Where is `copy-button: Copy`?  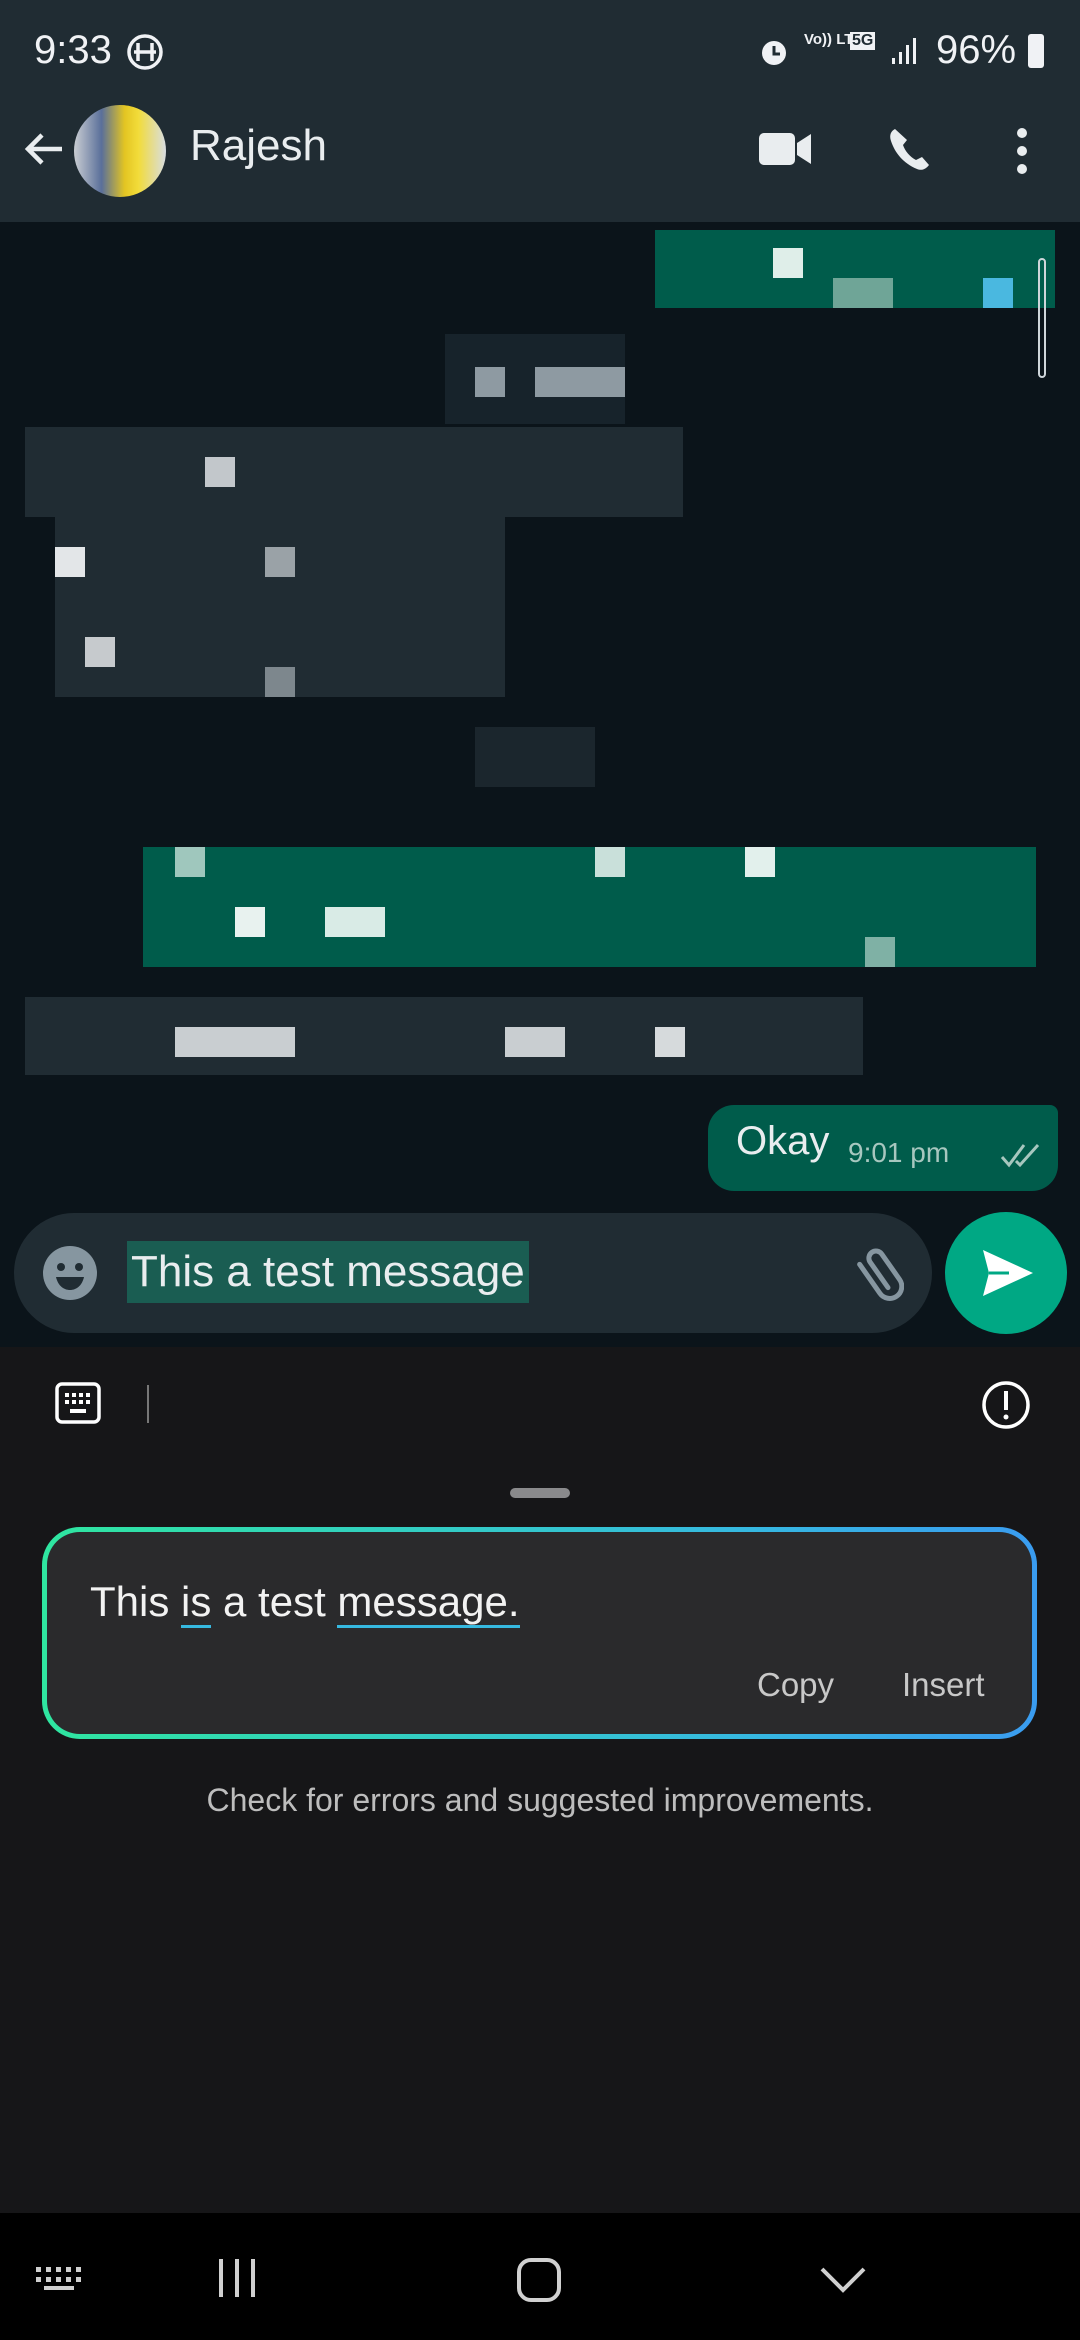
copy-button: Copy is located at coordinates (795, 1685).